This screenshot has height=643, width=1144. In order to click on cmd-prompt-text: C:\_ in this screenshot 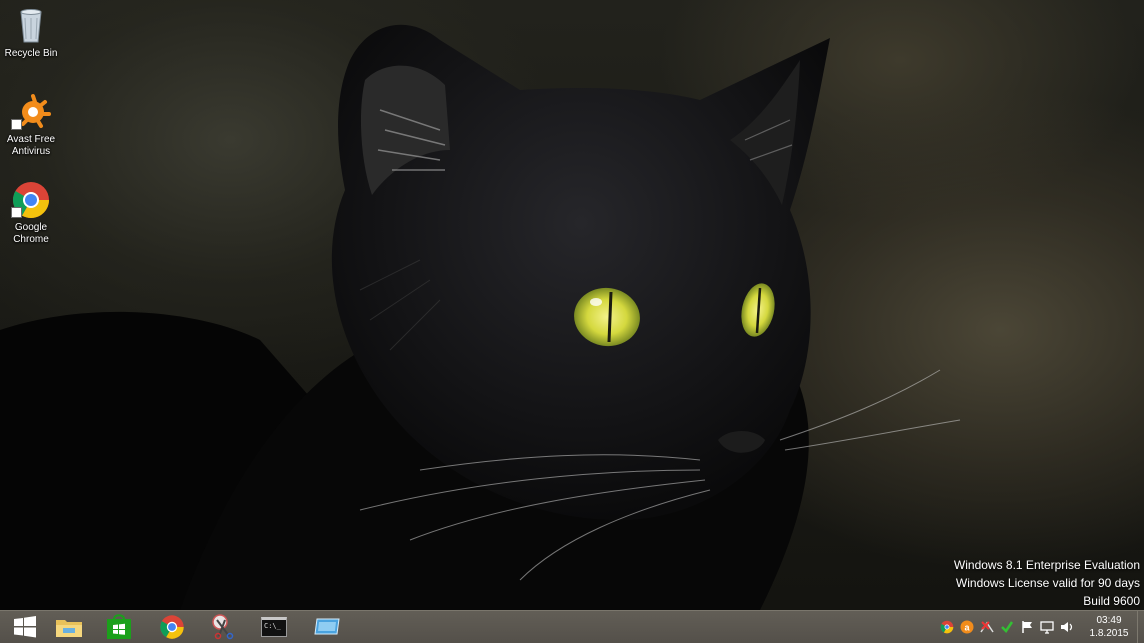, I will do `click(272, 626)`.